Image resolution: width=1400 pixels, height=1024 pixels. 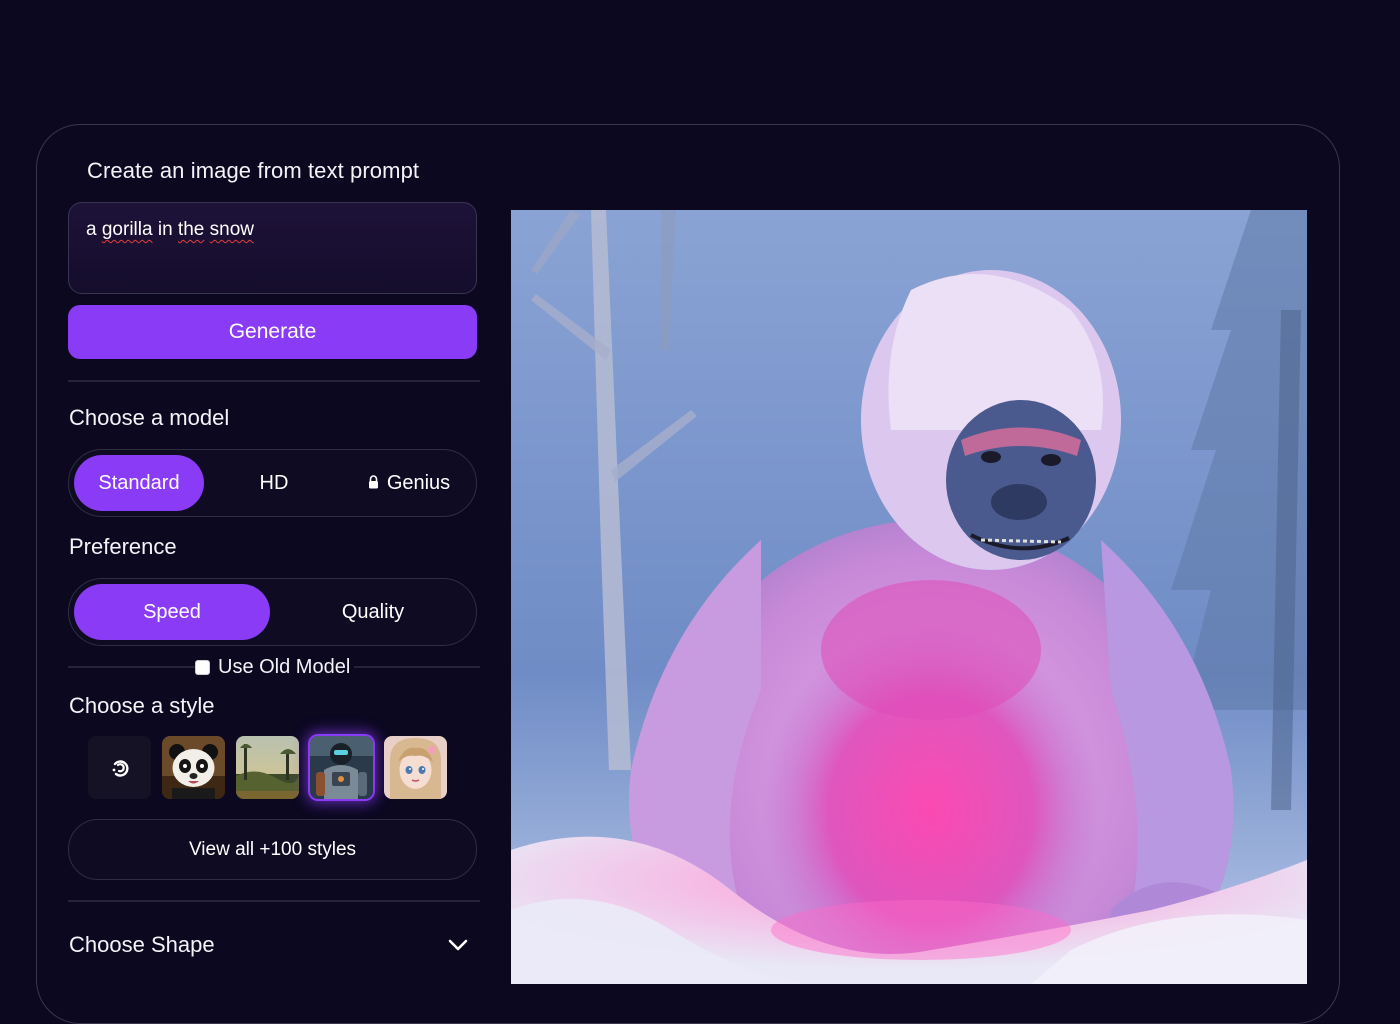 I want to click on shape-label: Choose Shape, so click(x=142, y=944).